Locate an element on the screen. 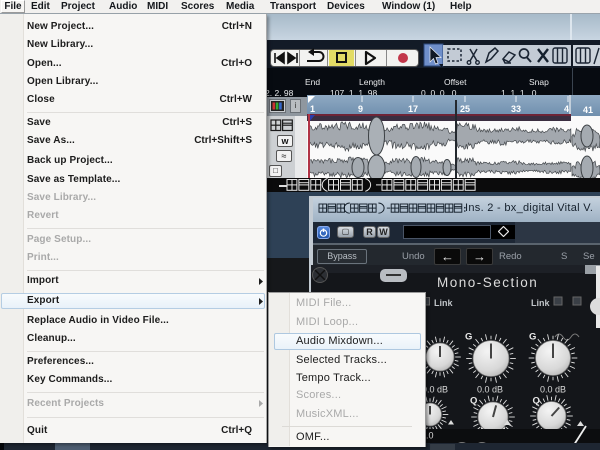 The height and width of the screenshot is (450, 600). svg-text: .0 is located at coordinates (430, 436).